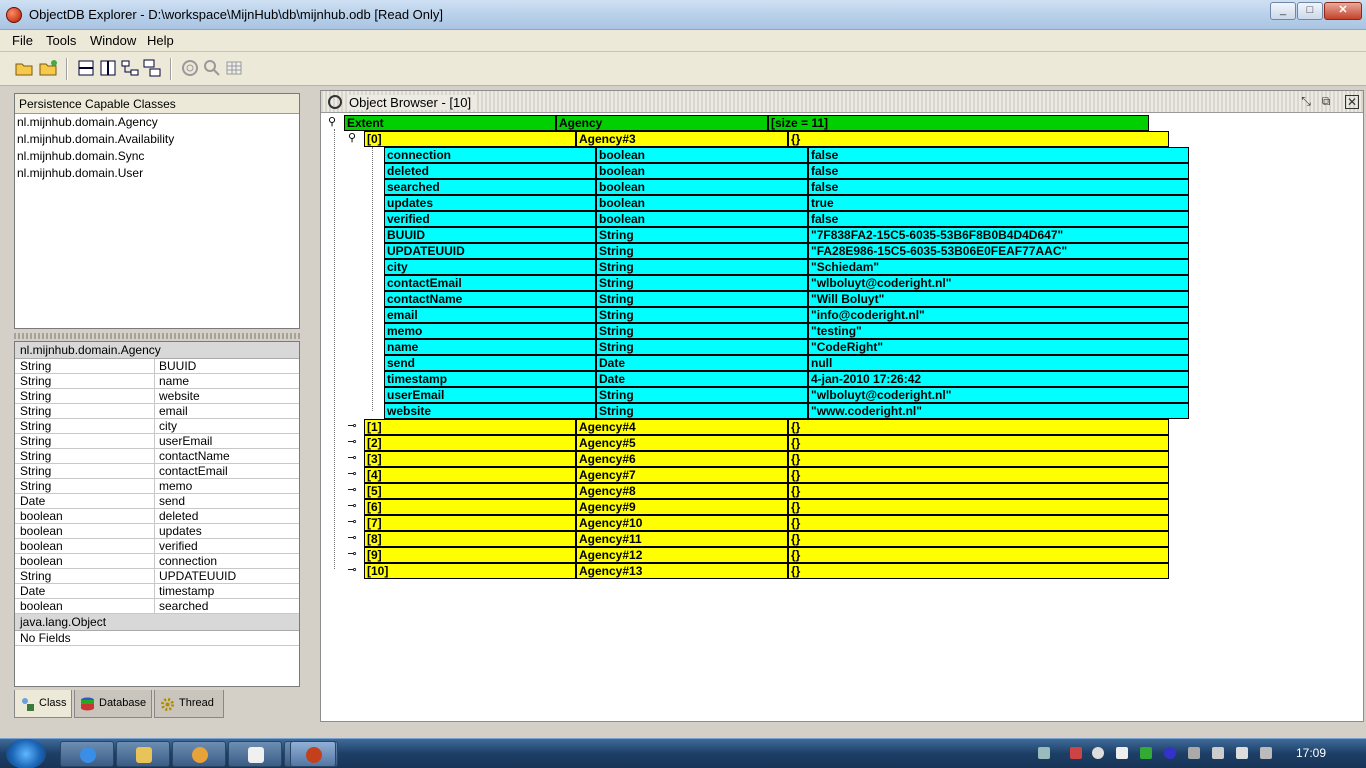  What do you see at coordinates (113, 704) in the screenshot?
I see `tab-database: Database` at bounding box center [113, 704].